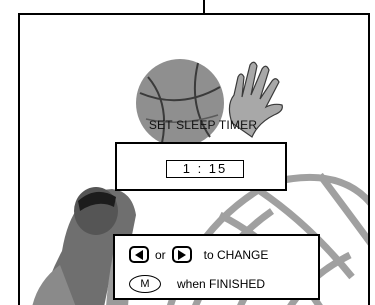 Image resolution: width=375 pixels, height=305 pixels. I want to click on instruction-finished-label: when FINISHED, so click(221, 284).